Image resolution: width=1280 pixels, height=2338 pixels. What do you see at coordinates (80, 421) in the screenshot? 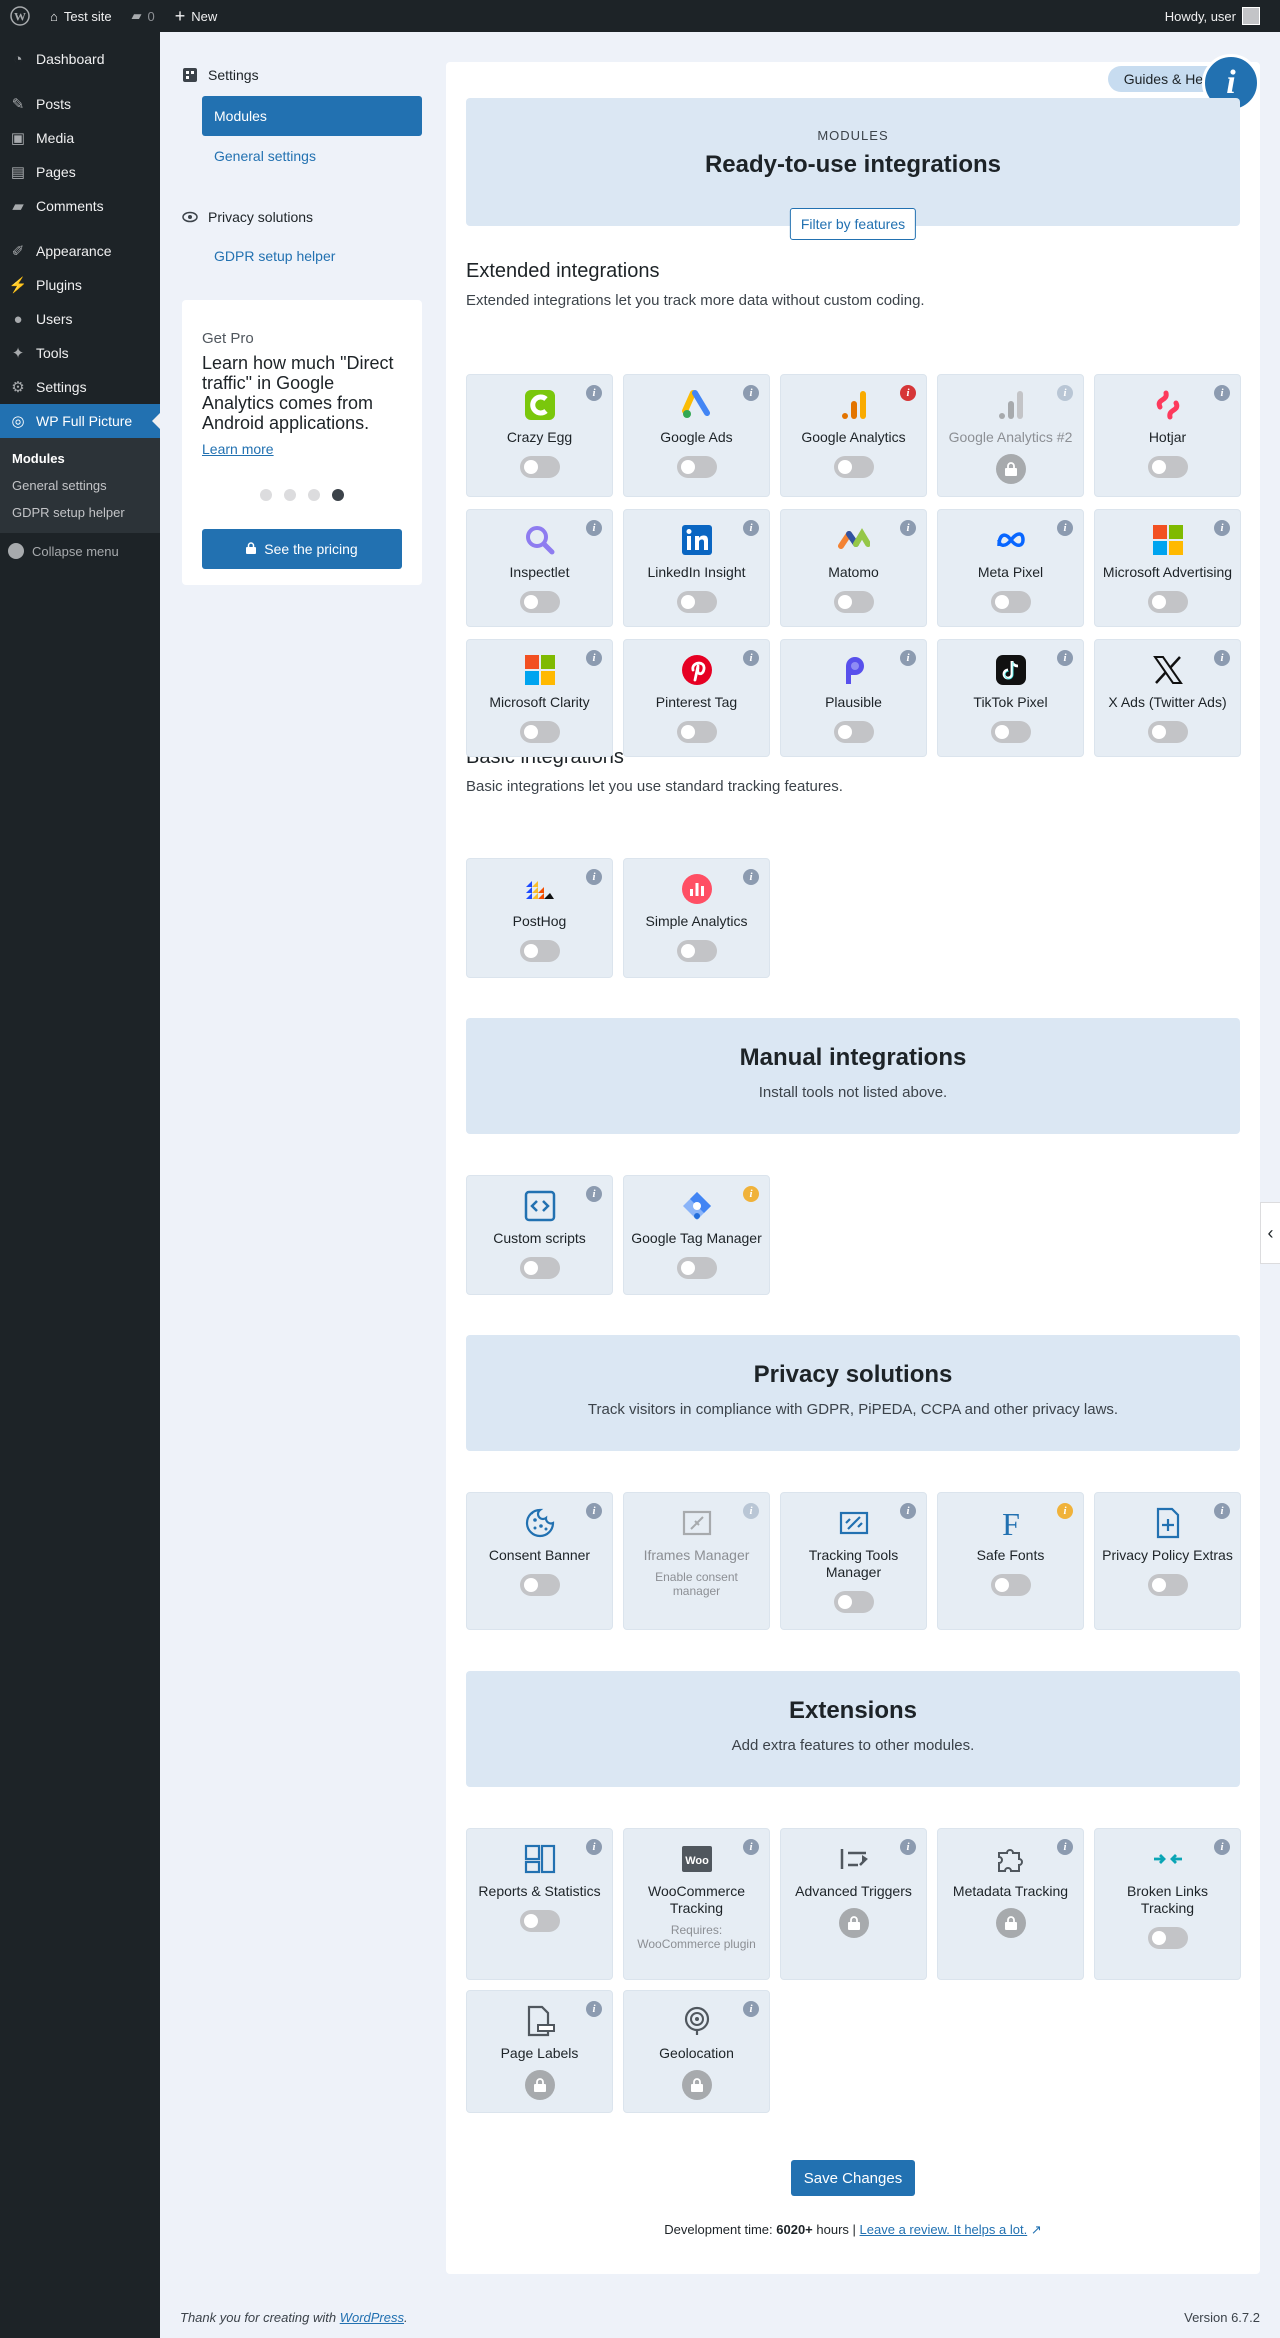
I see `menu-wp-full-picture: ◎ WP Full Picture` at bounding box center [80, 421].